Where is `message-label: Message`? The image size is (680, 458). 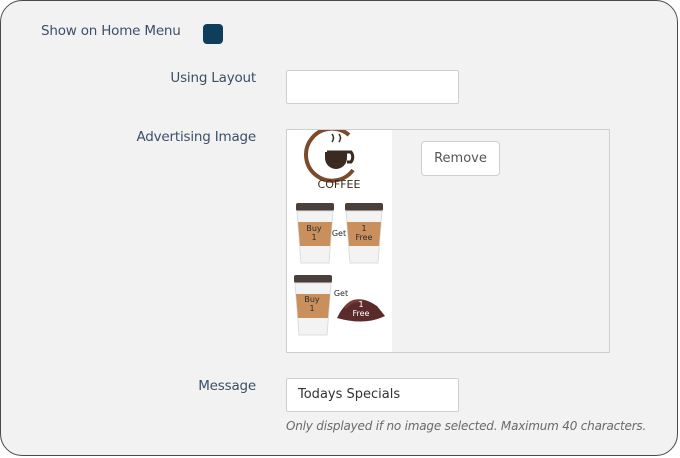 message-label: Message is located at coordinates (227, 386).